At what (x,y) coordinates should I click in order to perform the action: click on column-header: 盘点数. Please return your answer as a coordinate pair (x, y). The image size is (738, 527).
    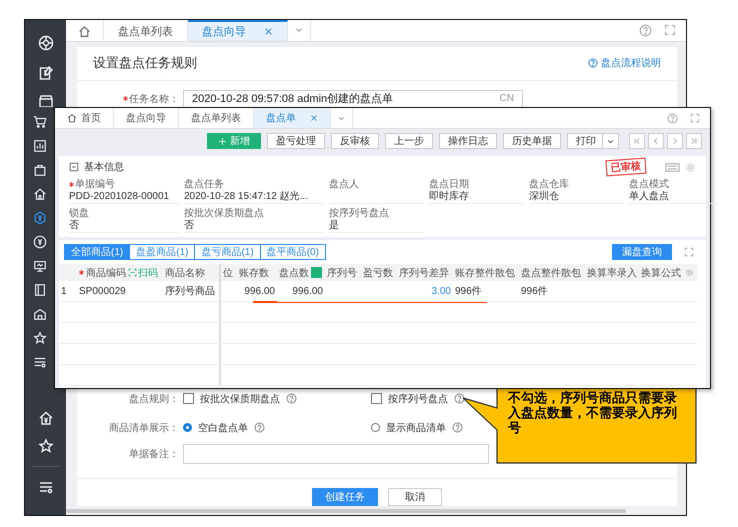
    Looking at the image, I should click on (294, 273).